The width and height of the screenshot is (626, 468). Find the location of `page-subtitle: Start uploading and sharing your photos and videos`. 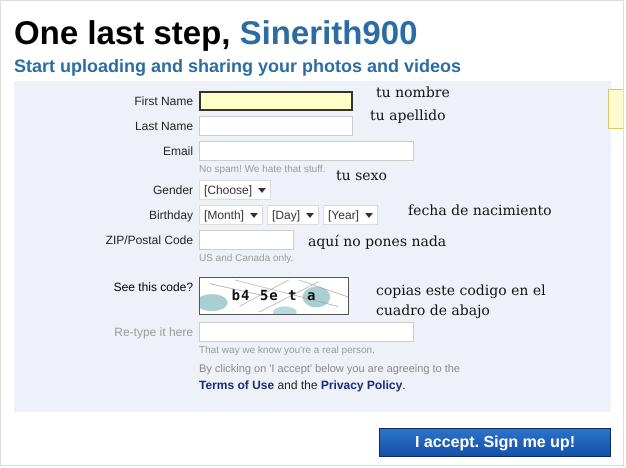

page-subtitle: Start uploading and sharing your photos and videos is located at coordinates (238, 66).